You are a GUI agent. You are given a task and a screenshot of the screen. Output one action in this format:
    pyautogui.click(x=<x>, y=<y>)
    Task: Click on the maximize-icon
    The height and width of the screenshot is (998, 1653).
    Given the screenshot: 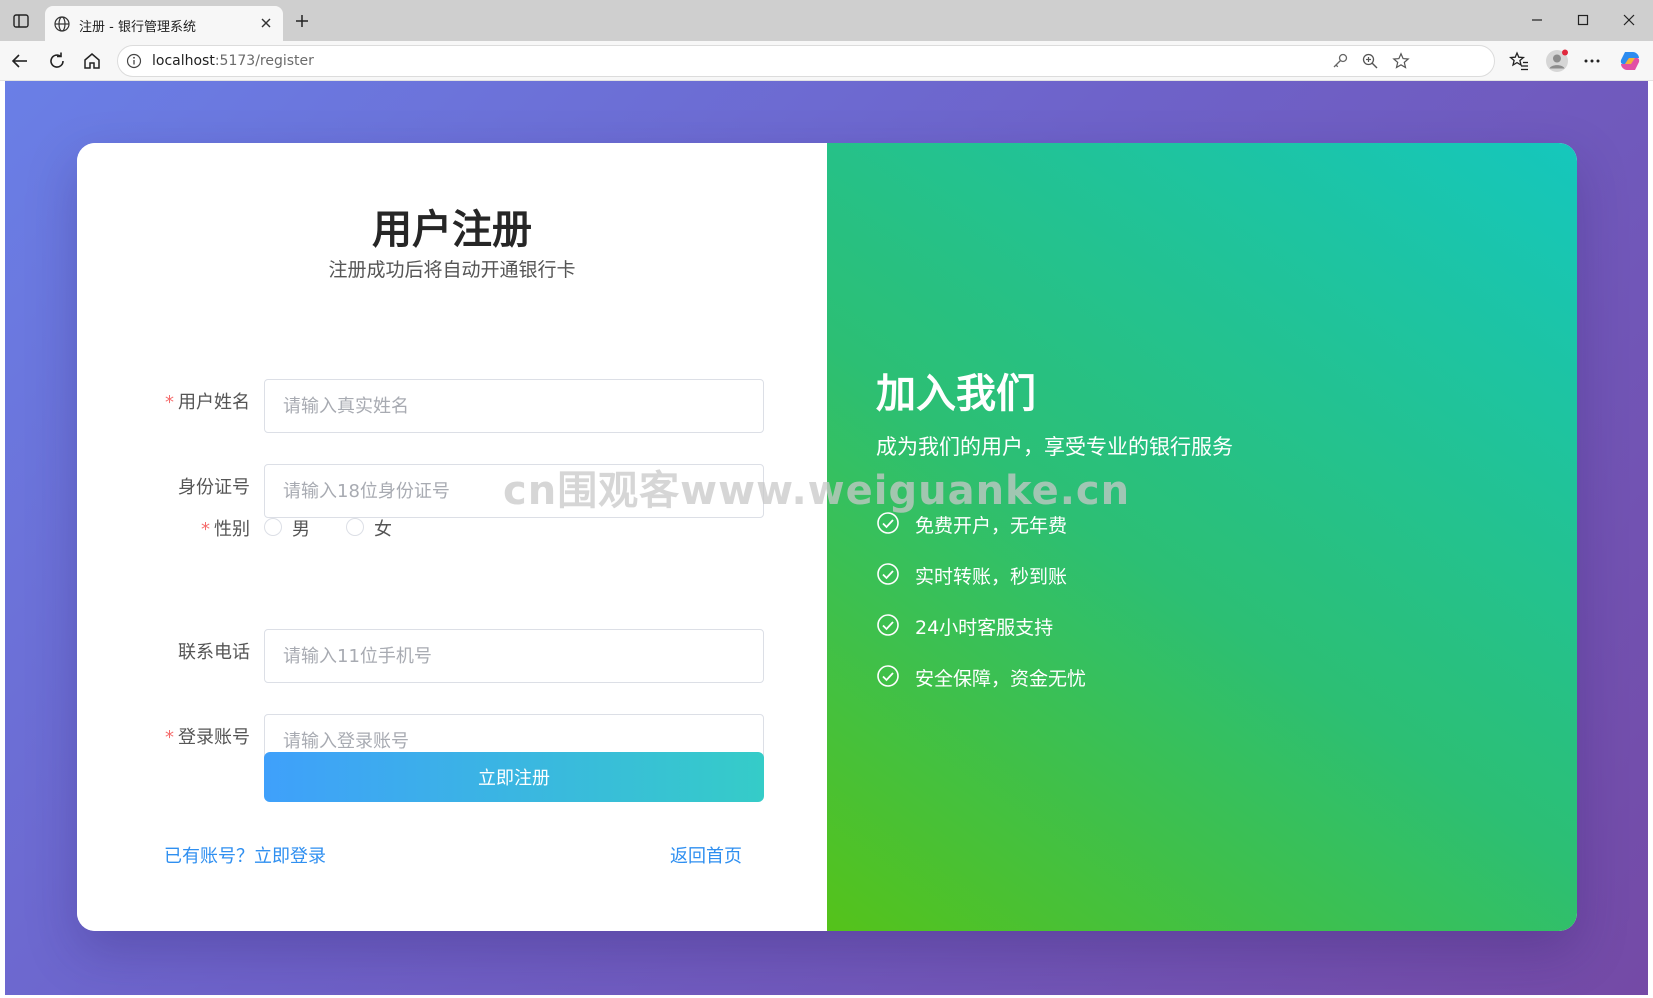 What is the action you would take?
    pyautogui.click(x=1583, y=20)
    